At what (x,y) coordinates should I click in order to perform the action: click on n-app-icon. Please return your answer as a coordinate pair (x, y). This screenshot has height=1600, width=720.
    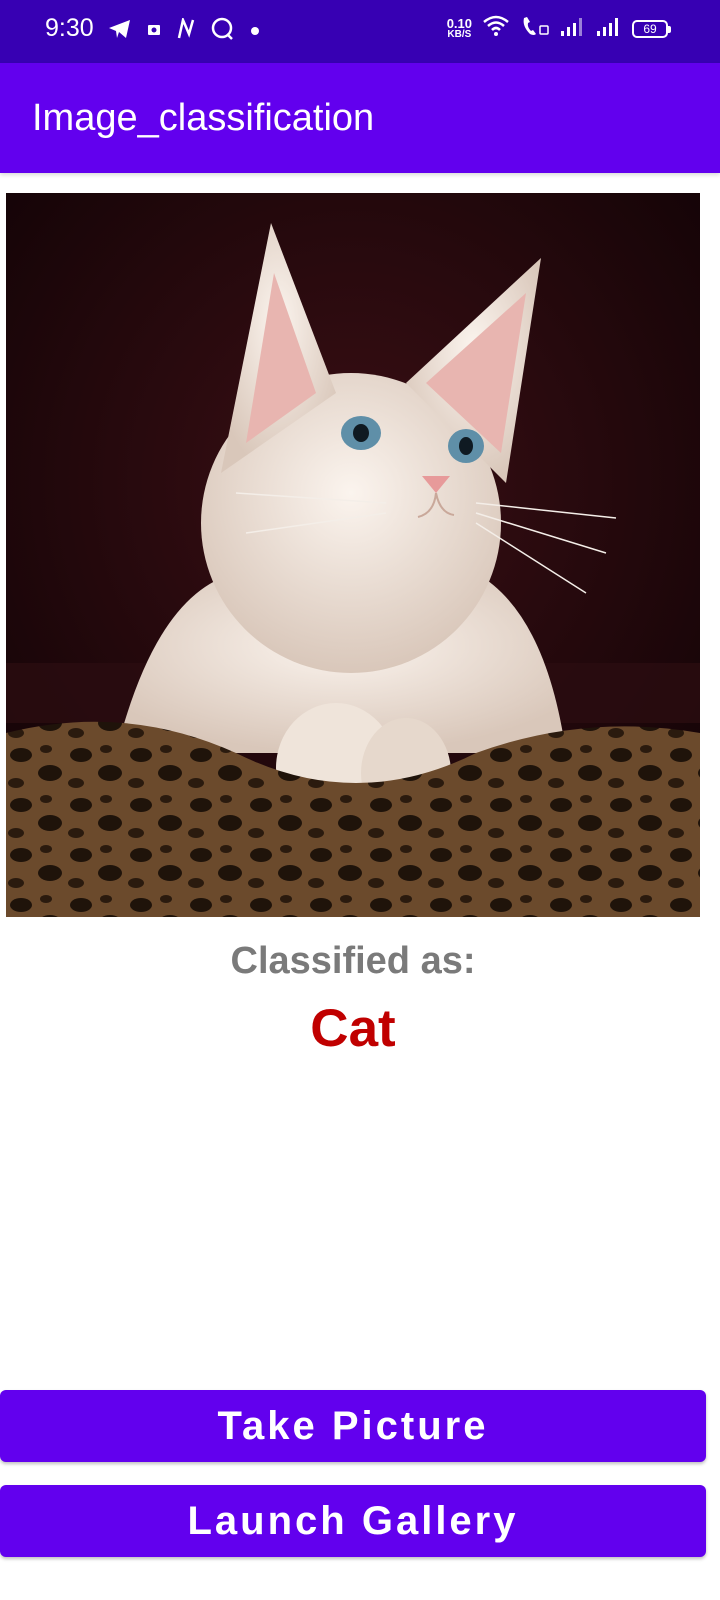
    Looking at the image, I should click on (186, 30).